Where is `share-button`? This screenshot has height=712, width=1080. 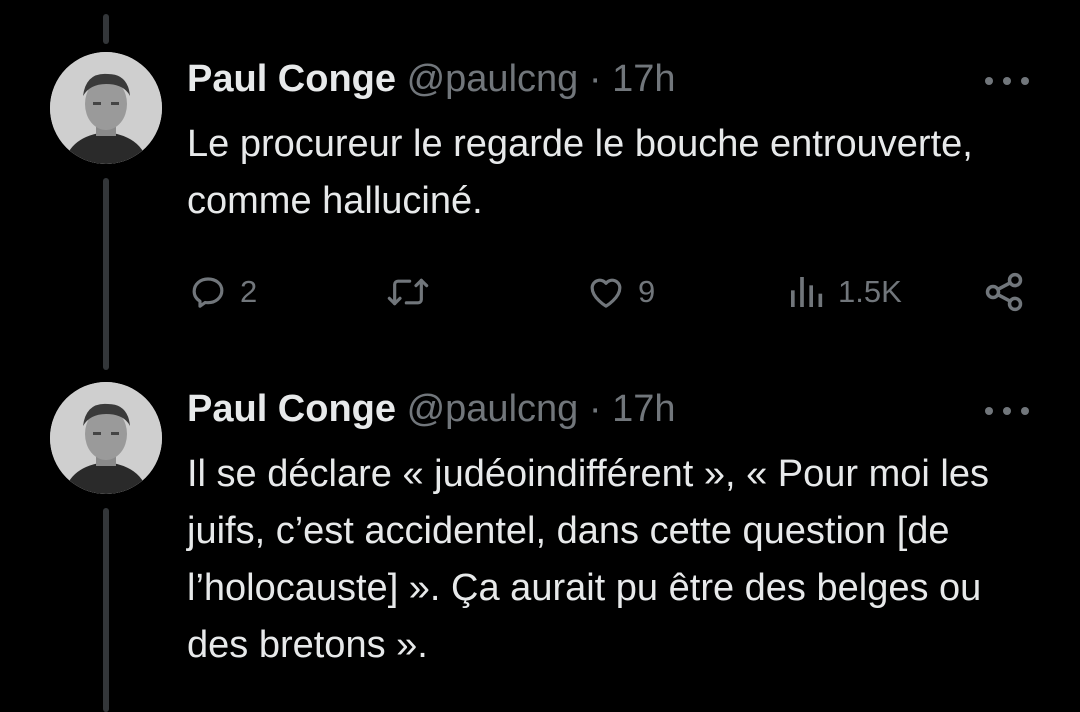
share-button is located at coordinates (1004, 292).